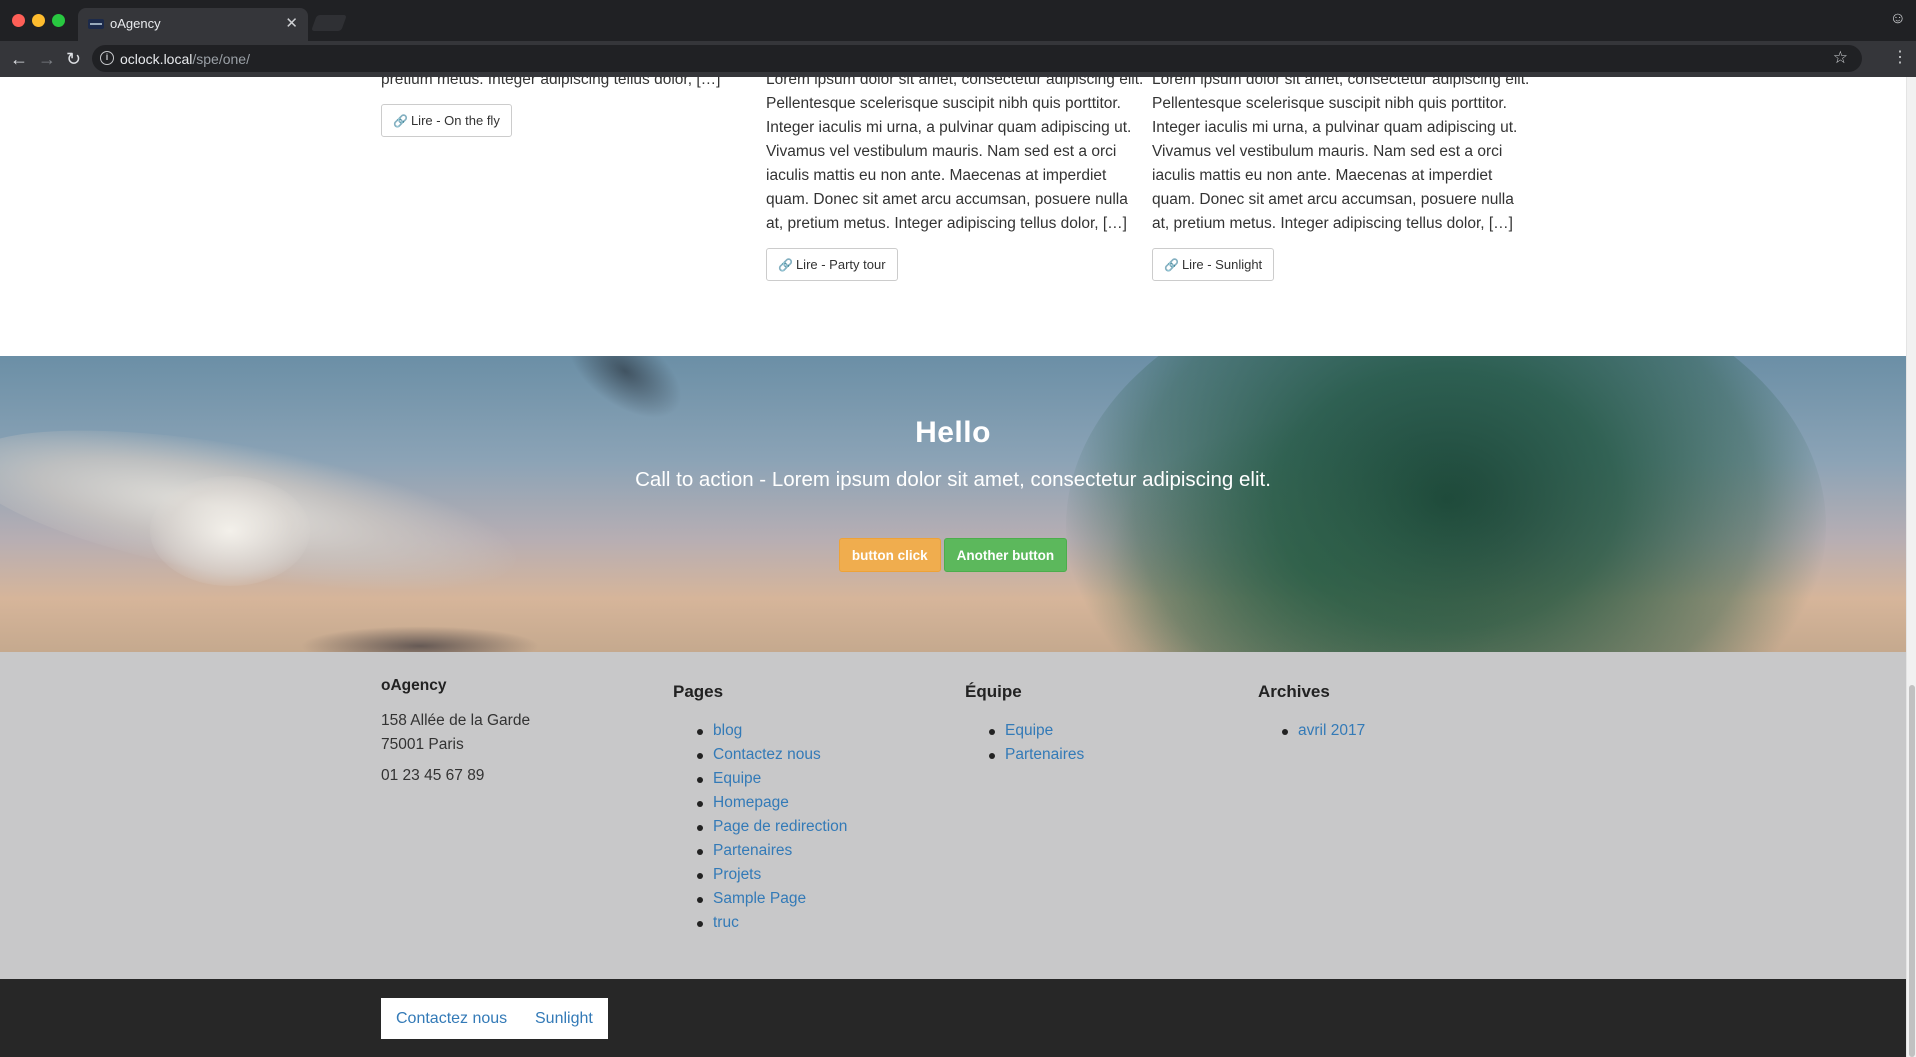 The image size is (1916, 1057). I want to click on list-item: Page de redirection, so click(825, 827).